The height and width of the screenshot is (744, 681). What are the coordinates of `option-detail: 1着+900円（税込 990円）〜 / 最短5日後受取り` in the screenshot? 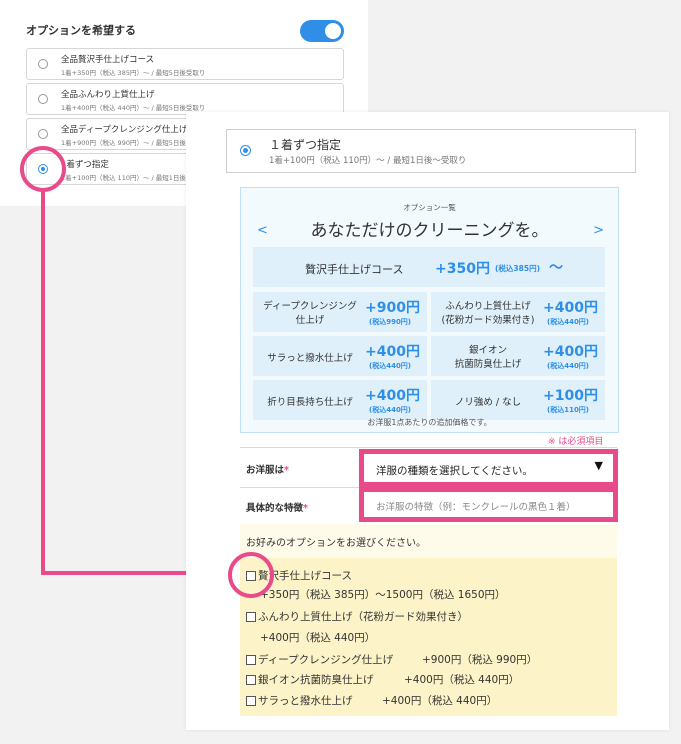 It's located at (133, 143).